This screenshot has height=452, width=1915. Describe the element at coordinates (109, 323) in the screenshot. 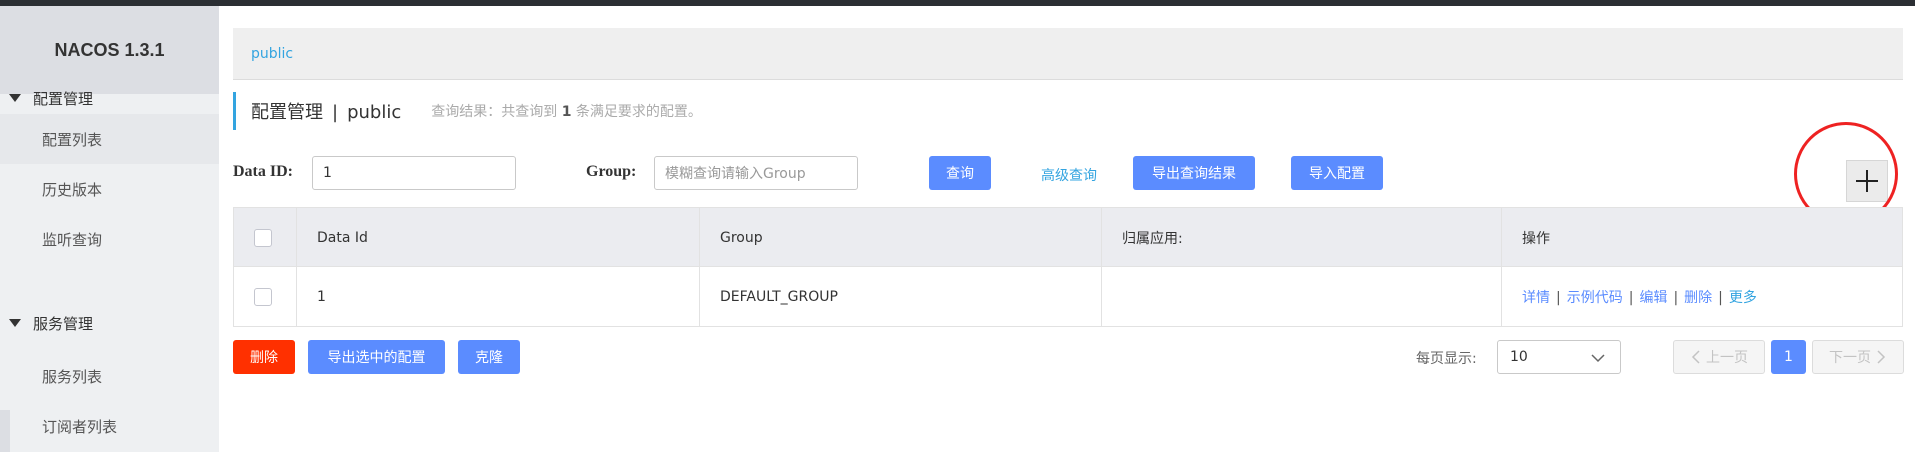

I see `nav-group-service-management: 服务管理` at that location.